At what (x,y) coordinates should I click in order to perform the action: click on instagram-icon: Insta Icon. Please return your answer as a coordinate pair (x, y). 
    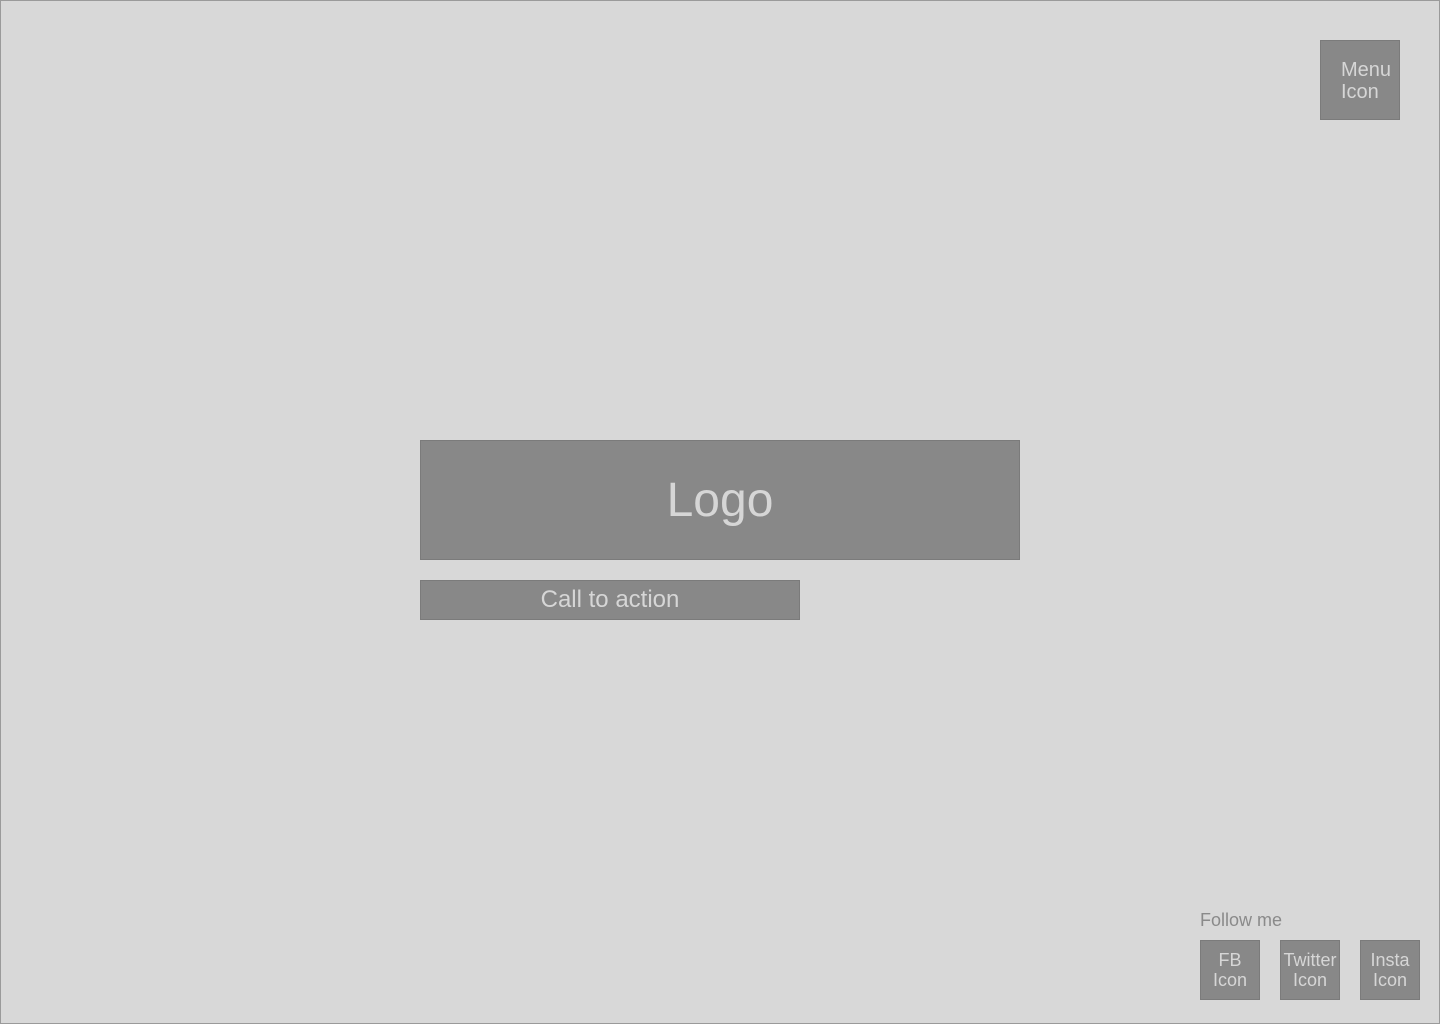
    Looking at the image, I should click on (1390, 970).